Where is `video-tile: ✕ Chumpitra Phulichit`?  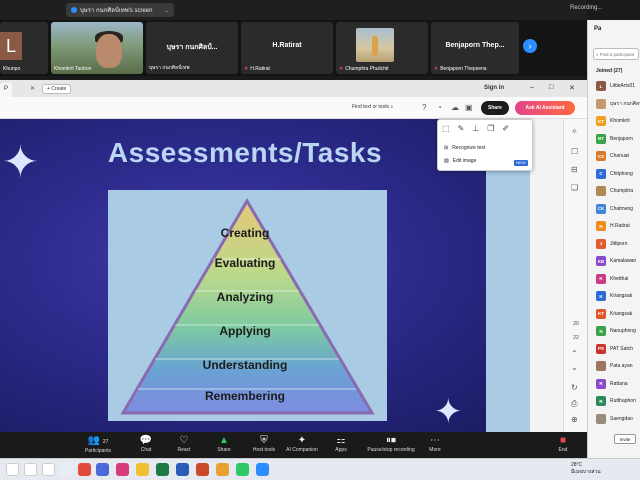
video-tile: ✕ Chumpitra Phulichit is located at coordinates (382, 48).